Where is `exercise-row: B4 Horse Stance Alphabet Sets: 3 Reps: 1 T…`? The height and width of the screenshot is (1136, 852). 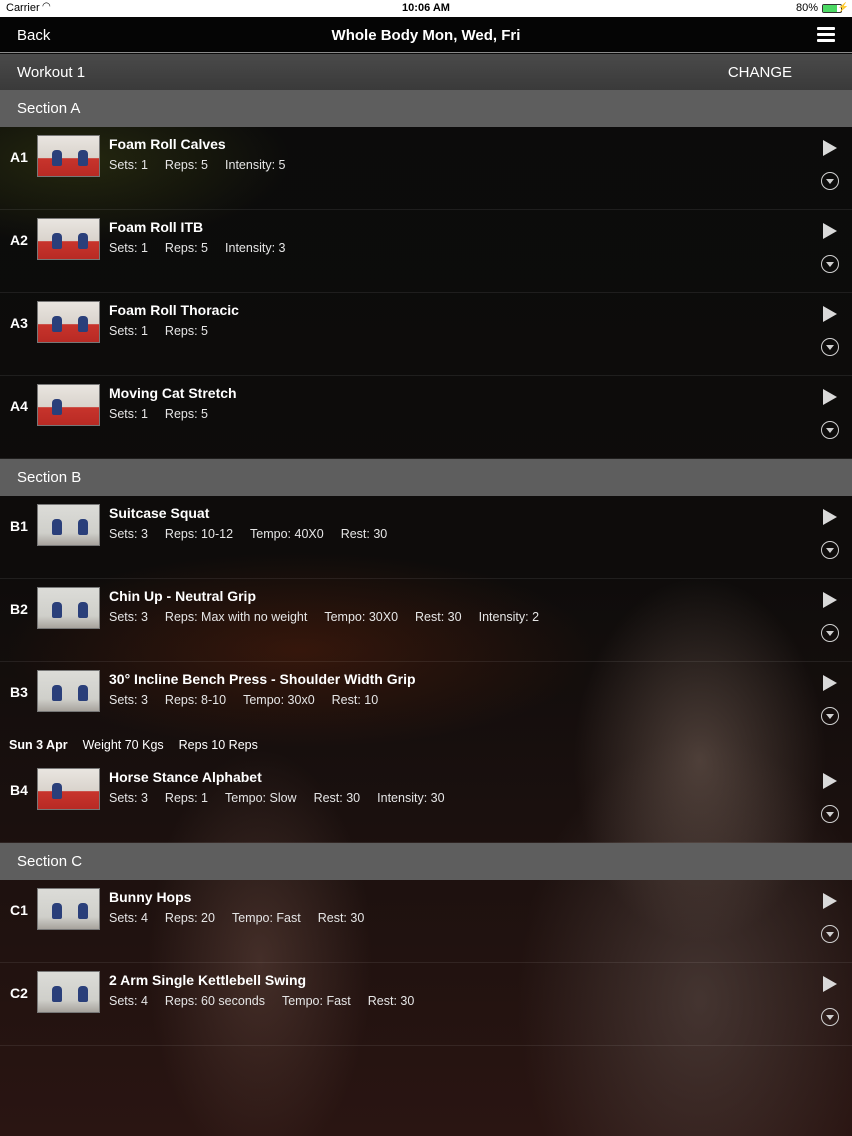
exercise-row: B4 Horse Stance Alphabet Sets: 3 Reps: 1 T… is located at coordinates (426, 801).